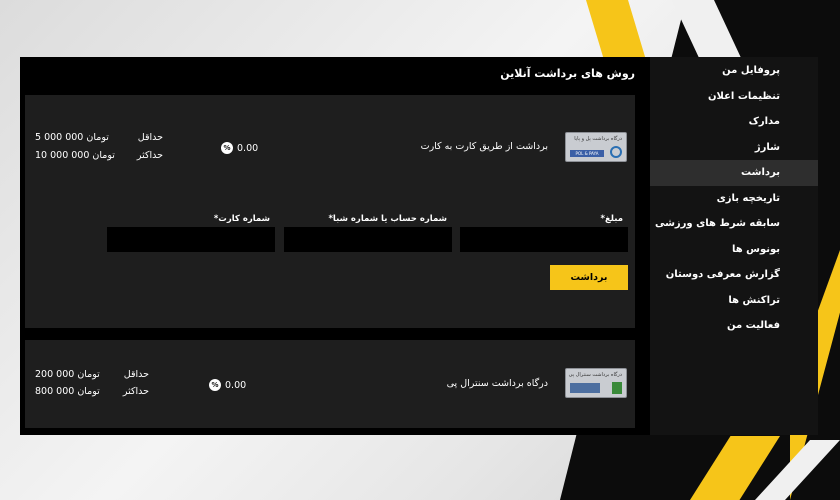 This screenshot has width=840, height=500. I want to click on page-title: روش های برداشت آنلاین, so click(567, 73).